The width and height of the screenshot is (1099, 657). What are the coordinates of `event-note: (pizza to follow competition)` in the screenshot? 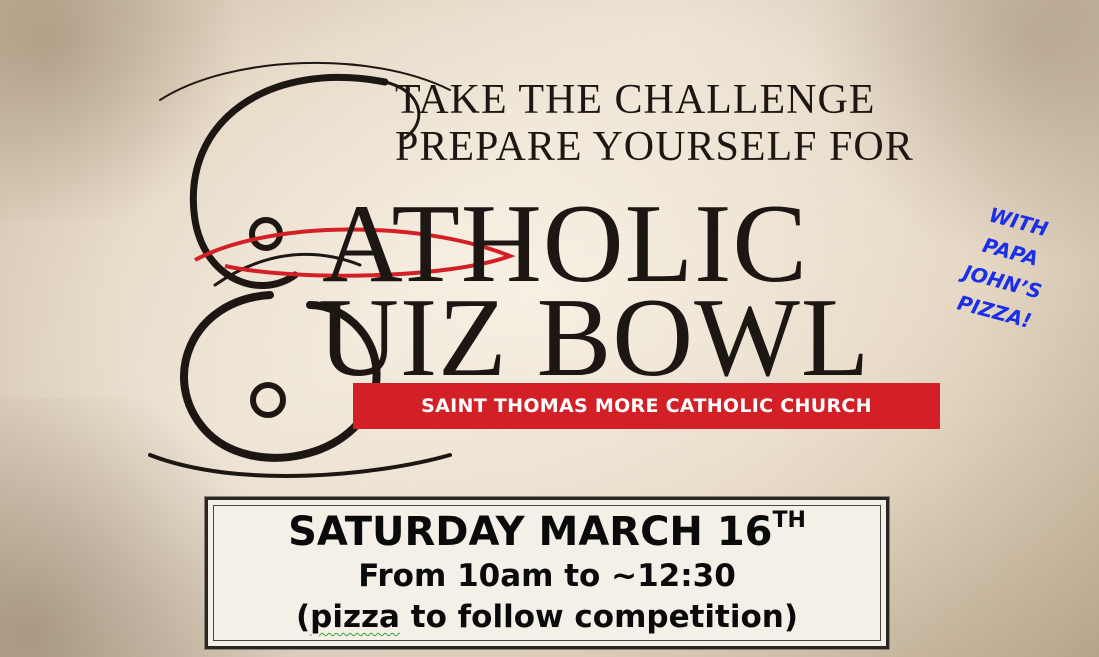 It's located at (547, 617).